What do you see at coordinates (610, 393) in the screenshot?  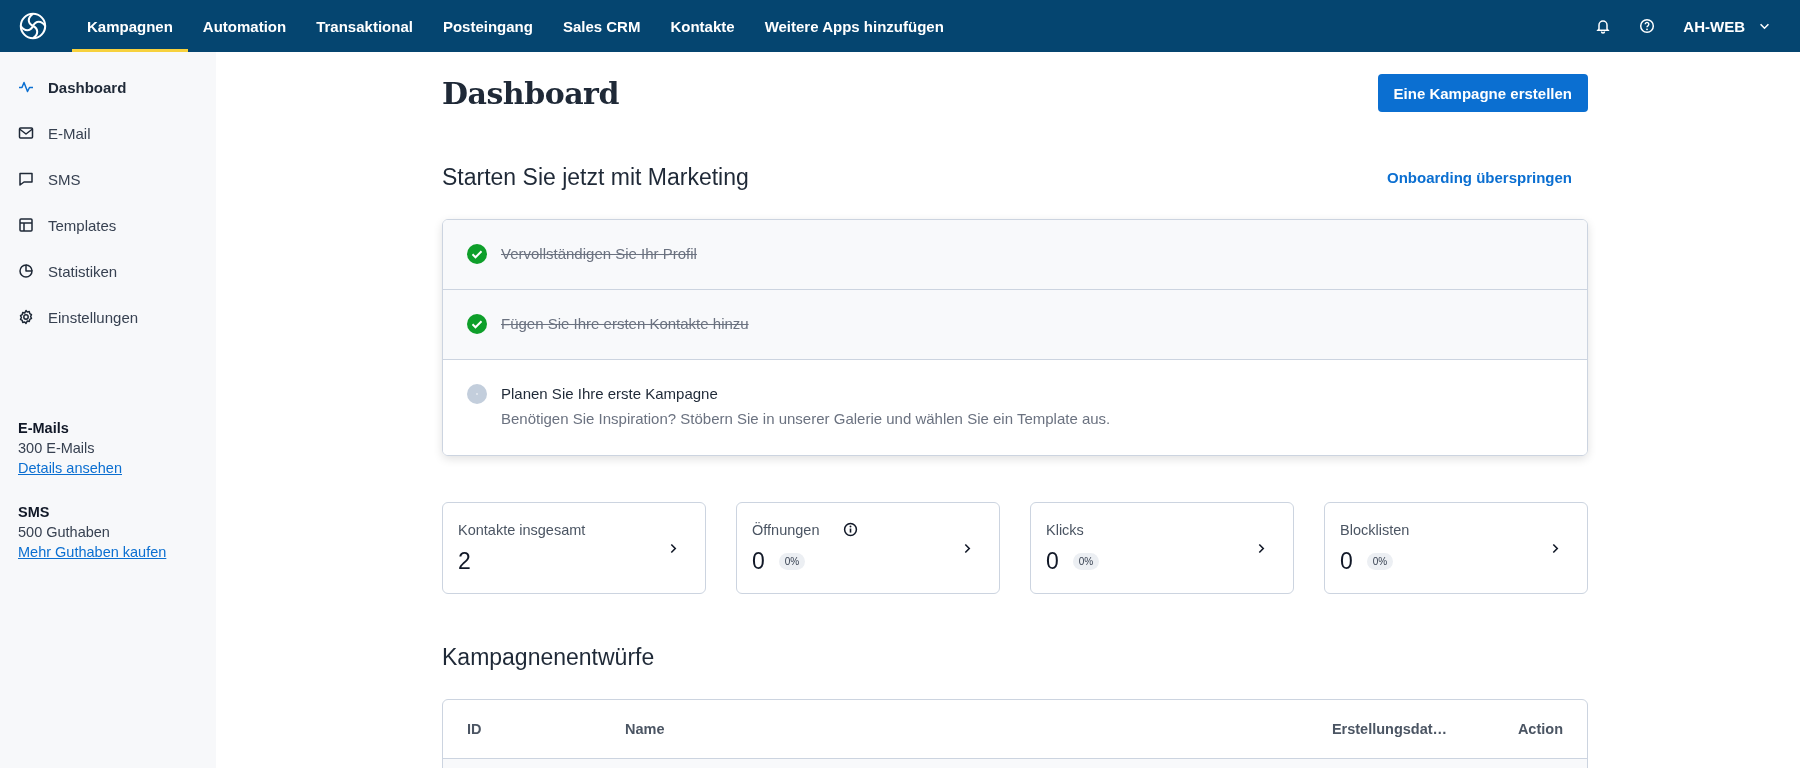 I see `step-title: Planen Sie Ihre erste Kampagne` at bounding box center [610, 393].